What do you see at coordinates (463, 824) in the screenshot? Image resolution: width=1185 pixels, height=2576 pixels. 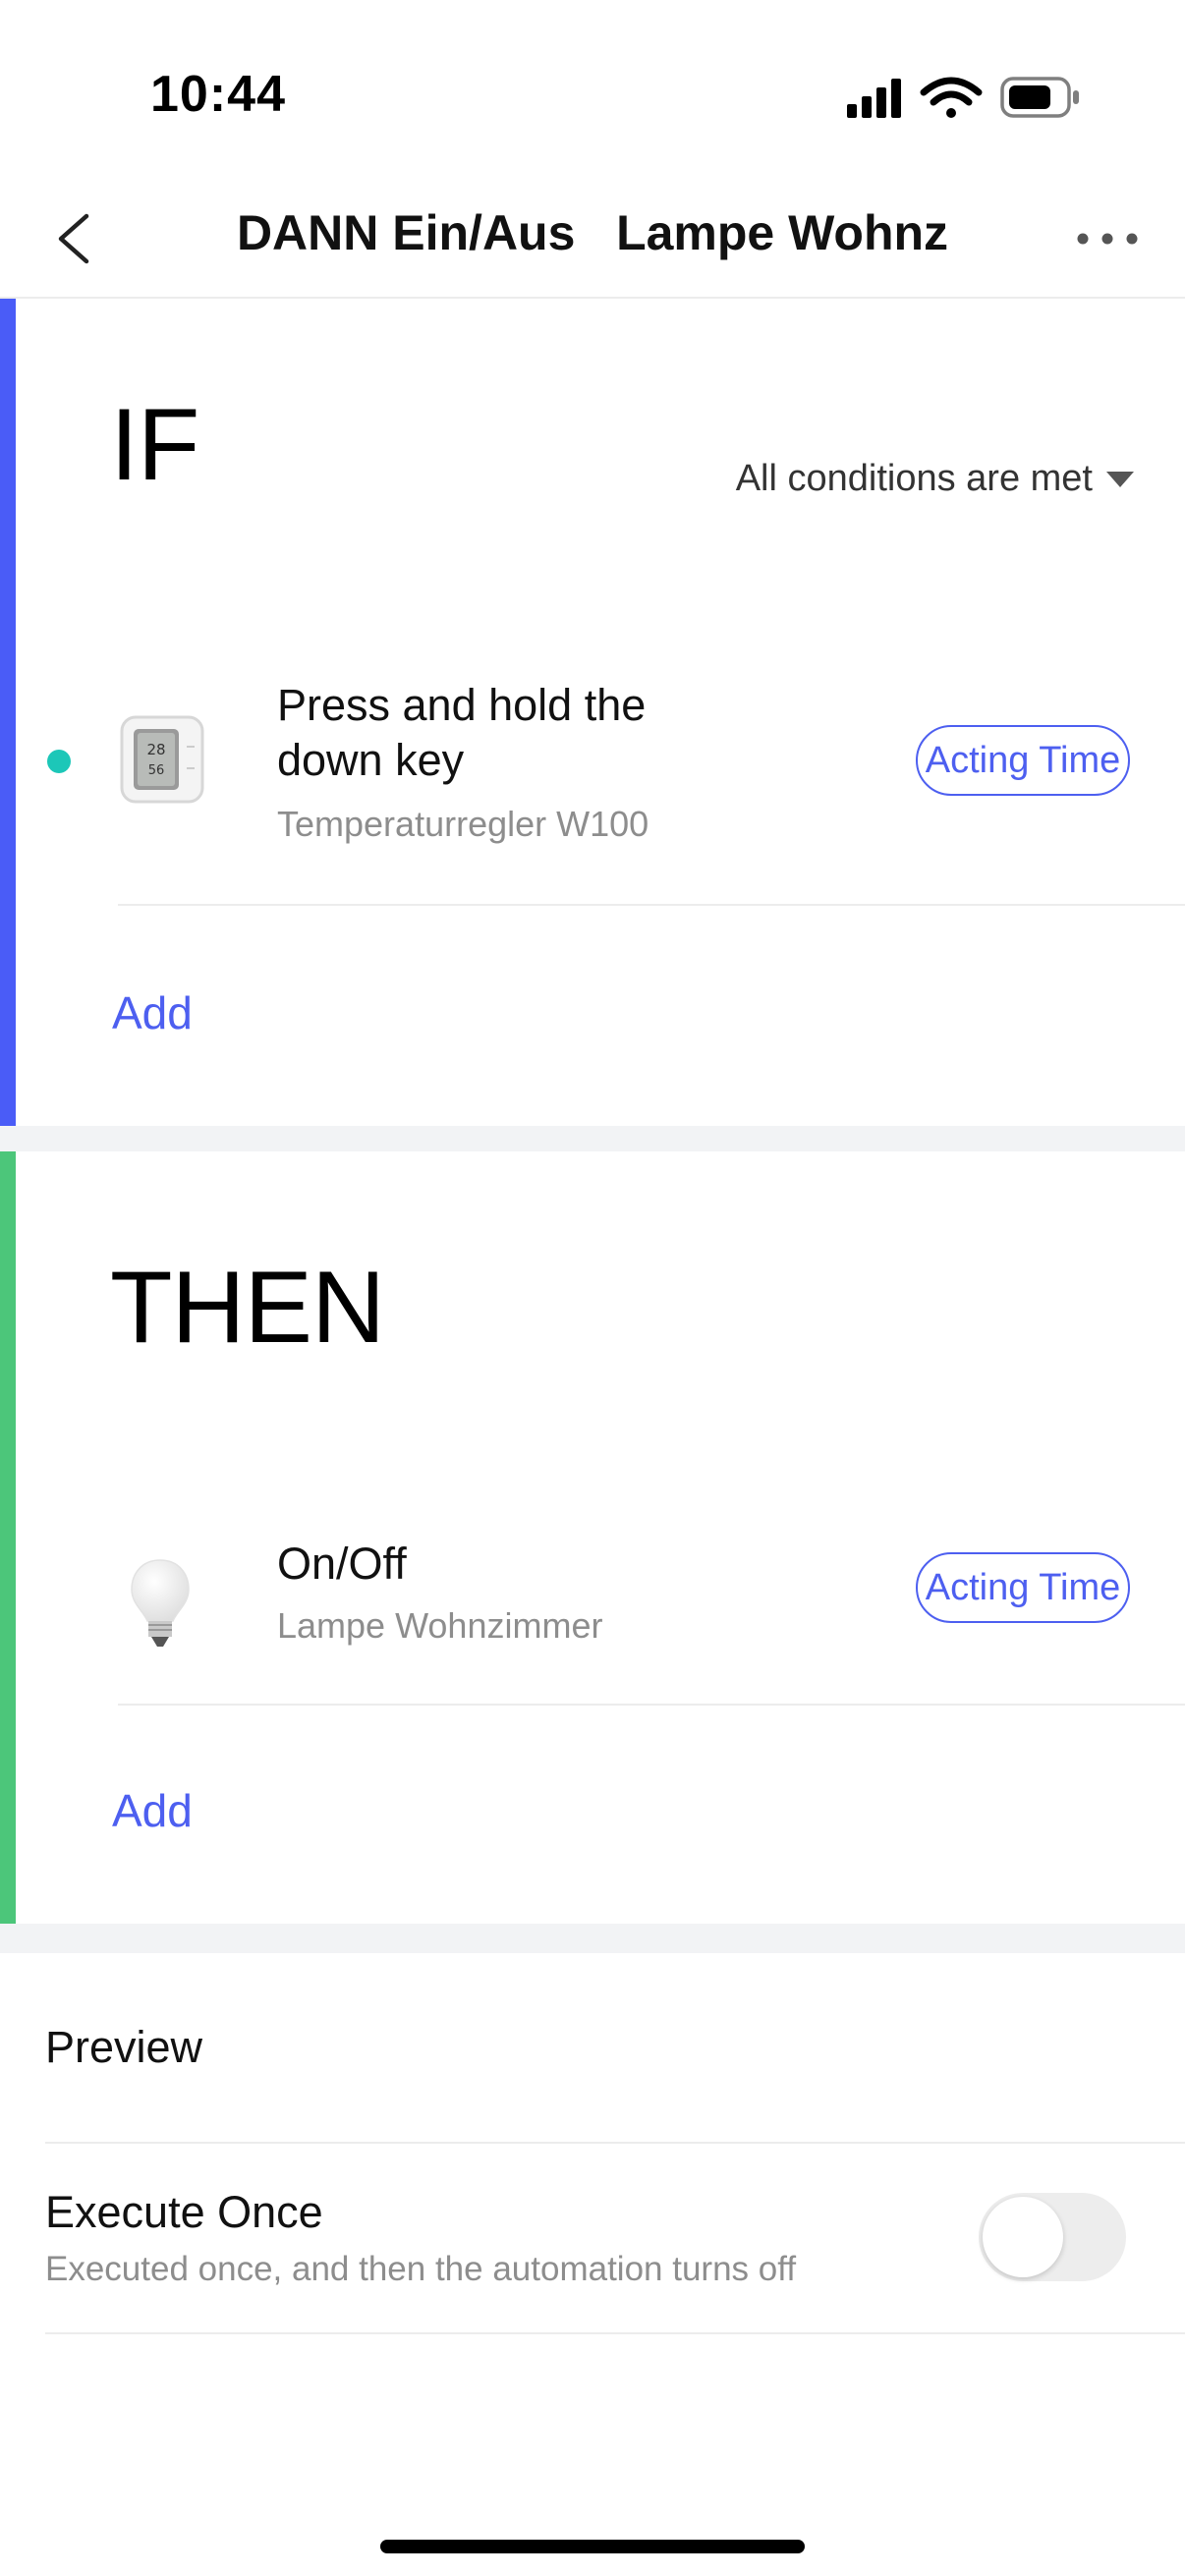 I see `condition-device-name: Temperaturregler W100` at bounding box center [463, 824].